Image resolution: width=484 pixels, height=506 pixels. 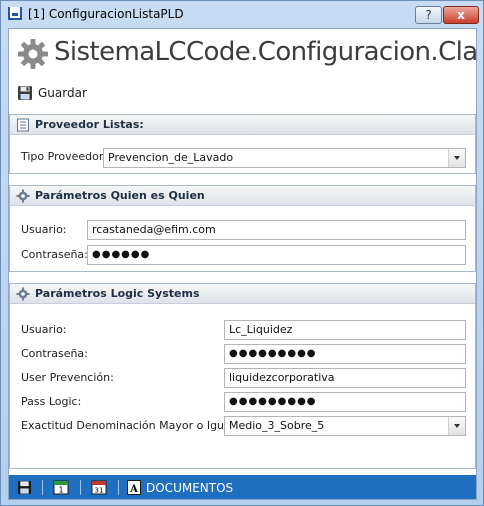 What do you see at coordinates (117, 293) in the screenshot?
I see `panel-title: Parámetros Logic Systems` at bounding box center [117, 293].